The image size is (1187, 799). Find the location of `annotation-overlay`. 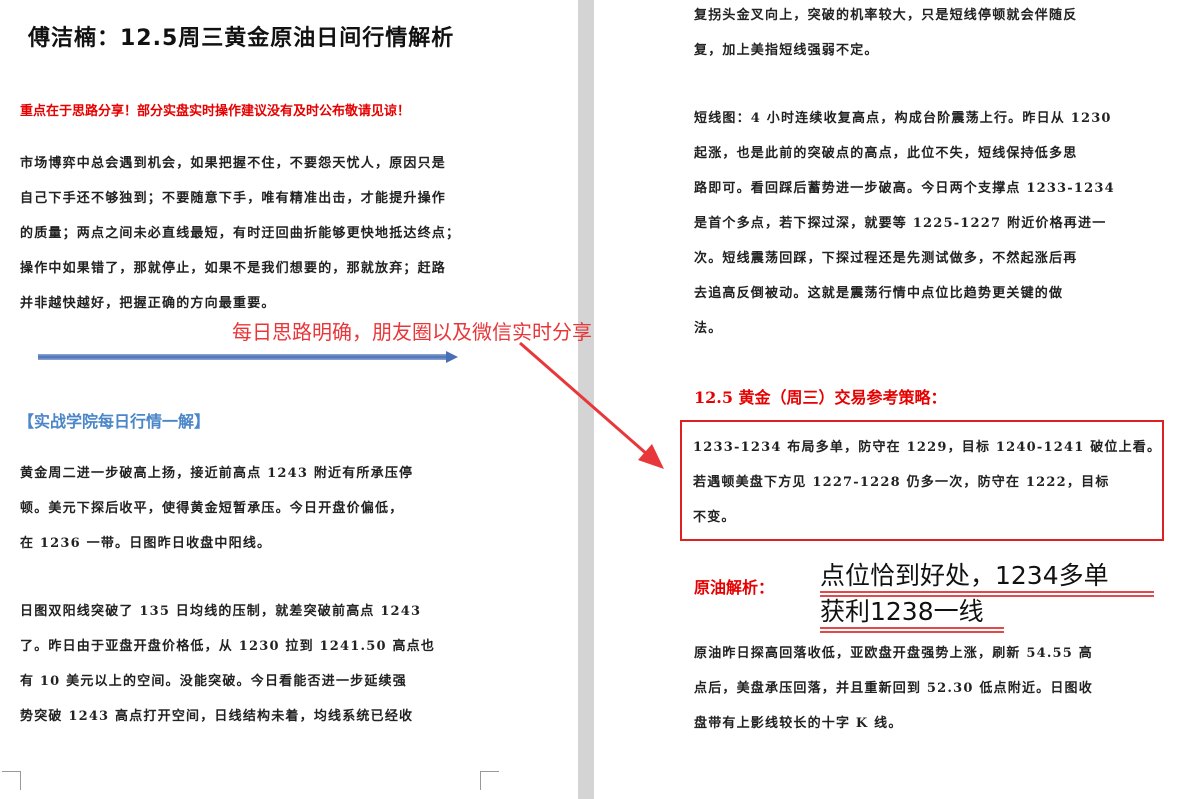

annotation-overlay is located at coordinates (351, 405).